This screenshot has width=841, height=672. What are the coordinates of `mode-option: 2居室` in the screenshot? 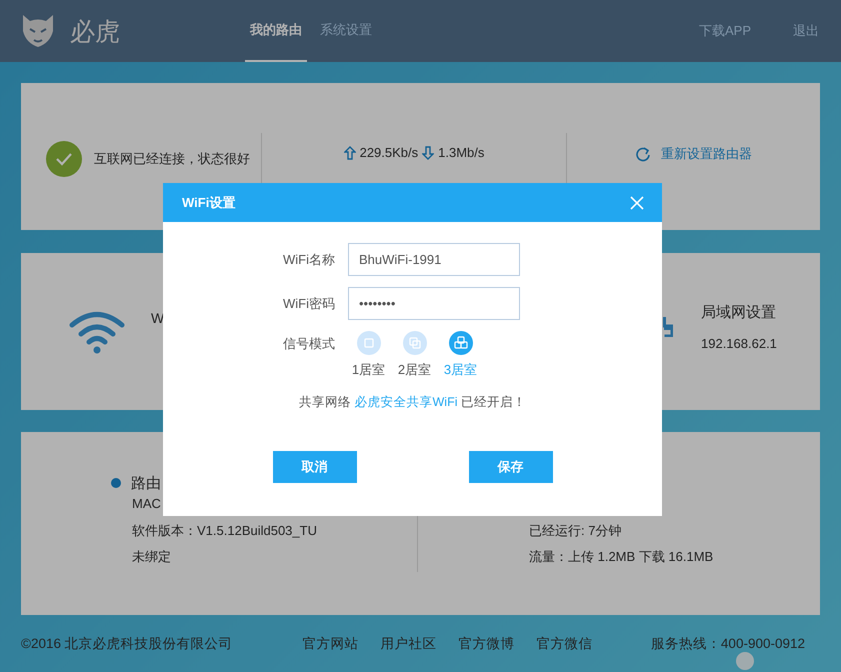 It's located at (414, 355).